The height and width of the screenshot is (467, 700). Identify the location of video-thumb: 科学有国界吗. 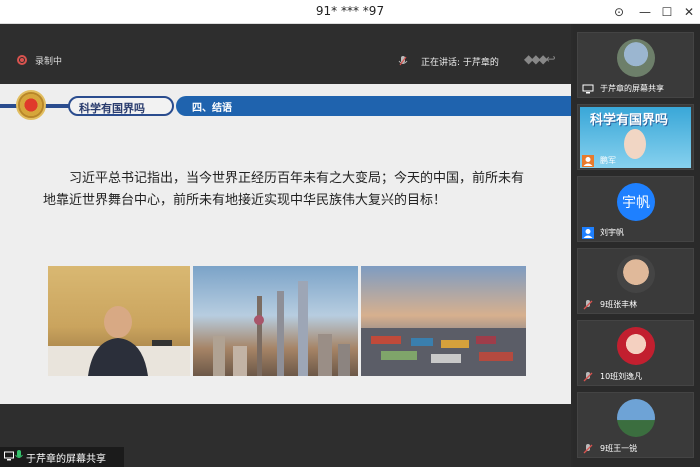
(635, 137).